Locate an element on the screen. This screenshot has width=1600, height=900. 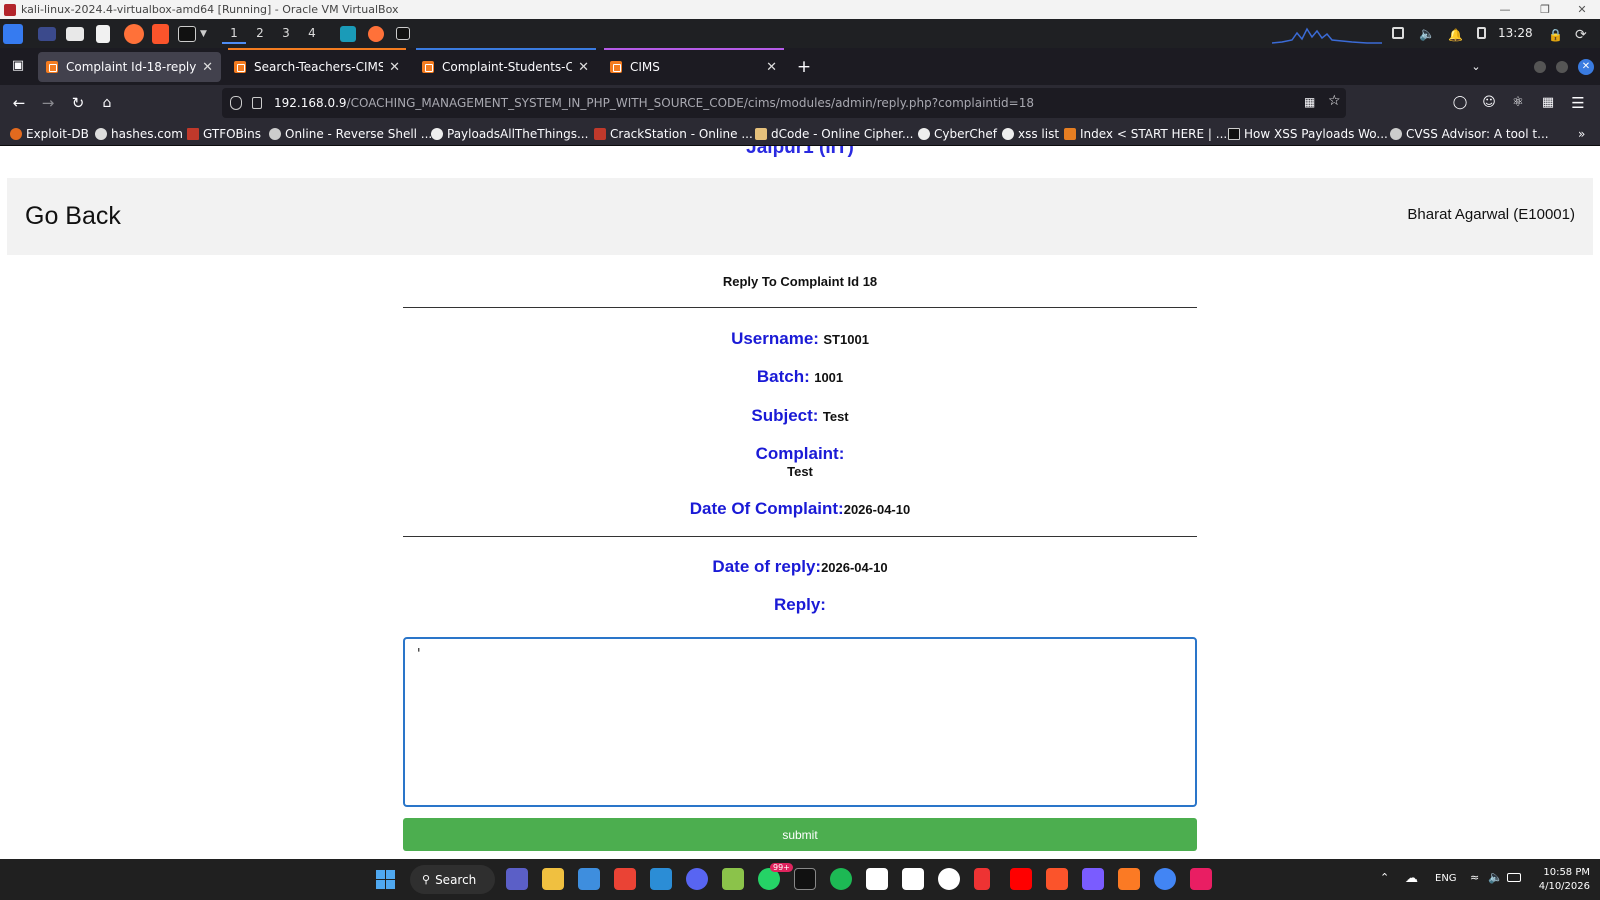
terminal-icon is located at coordinates (805, 879).